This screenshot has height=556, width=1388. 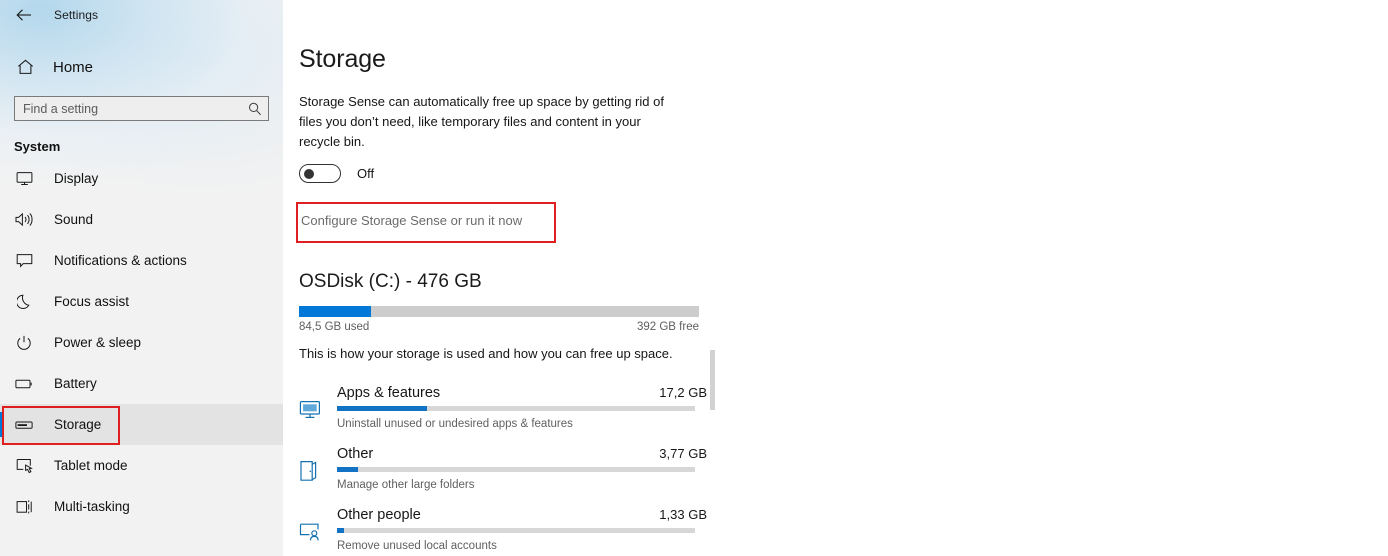 I want to click on apps-monitor-icon, so click(x=318, y=405).